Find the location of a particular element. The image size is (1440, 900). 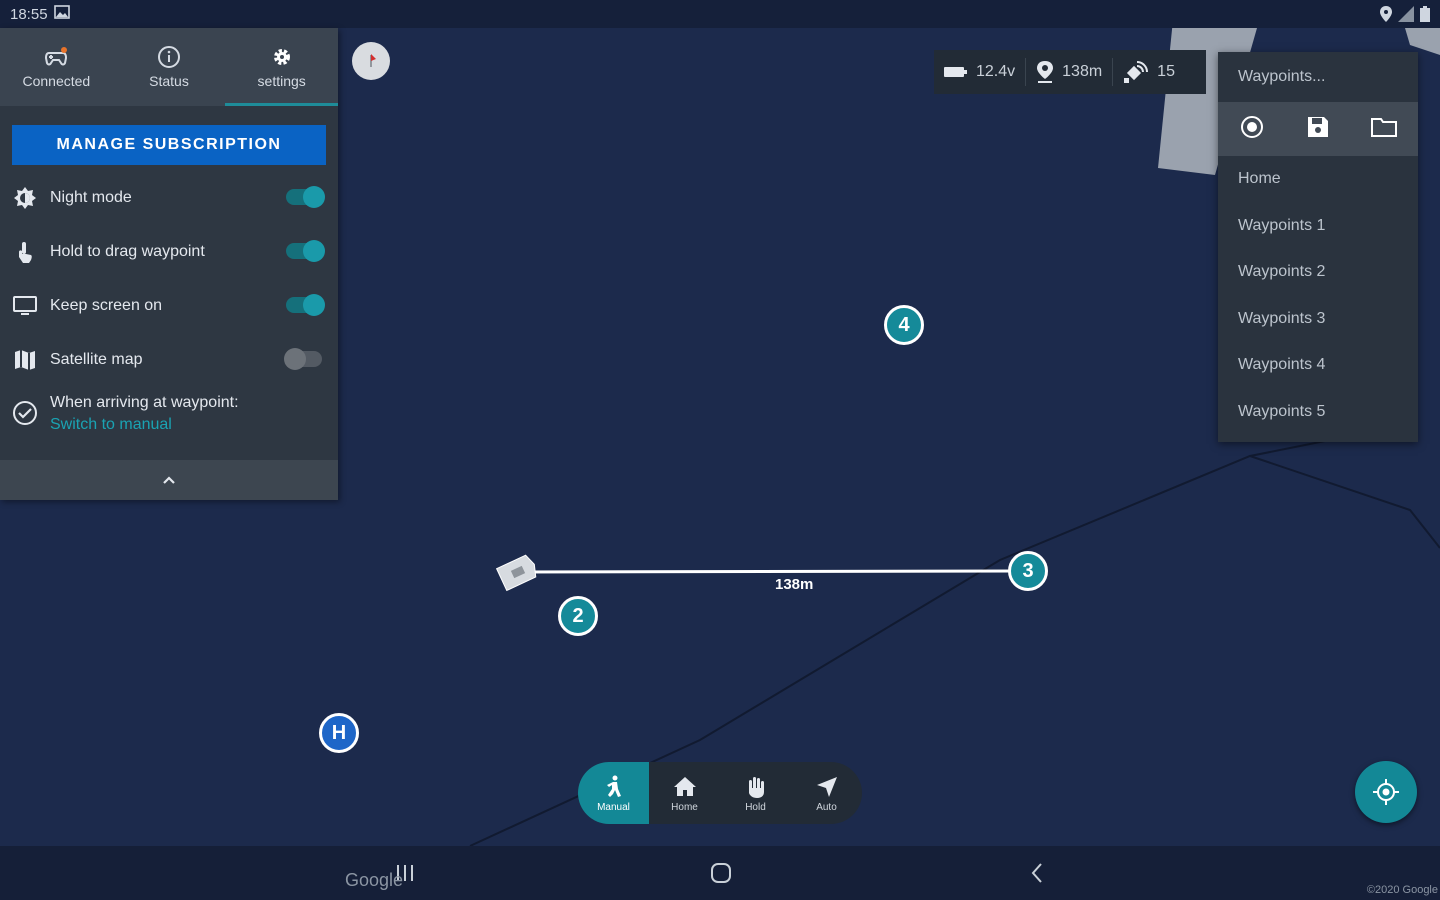

hold-drag-toggle is located at coordinates (305, 251).